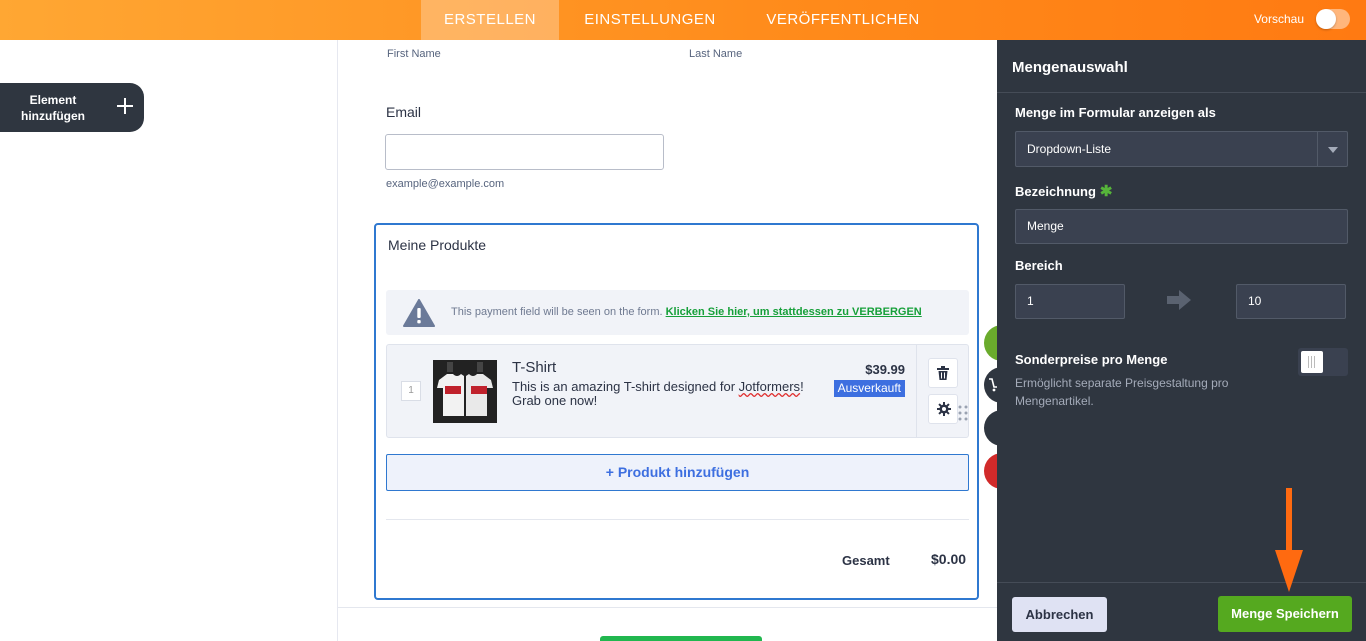 The image size is (1366, 641). I want to click on annotation-arrow-icon, so click(1289, 540).